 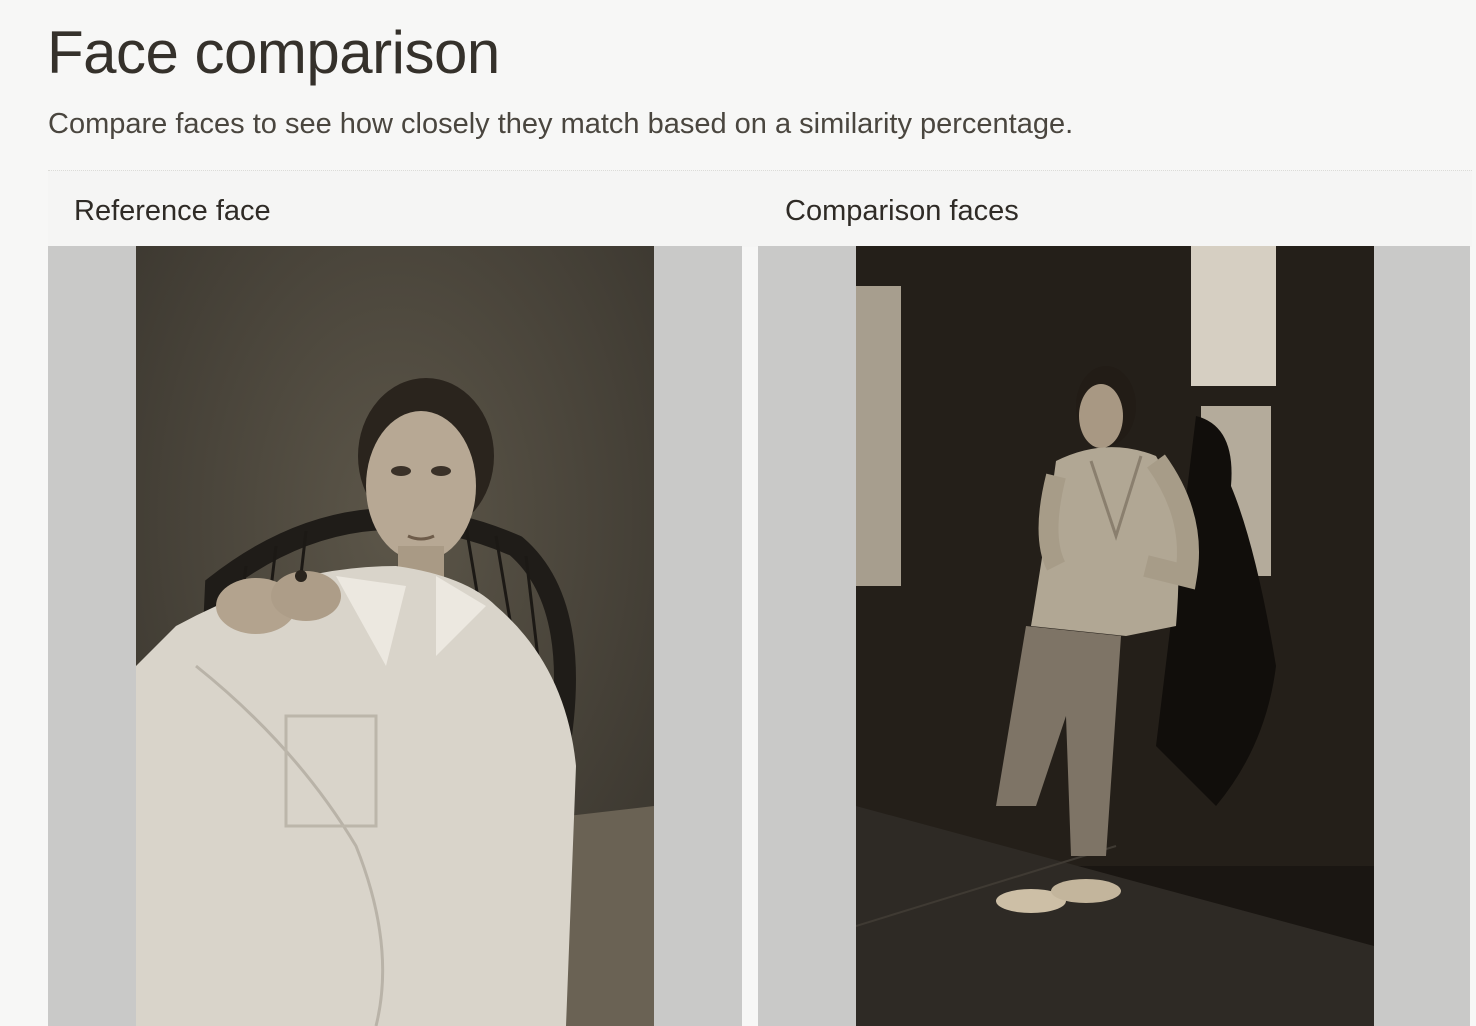 What do you see at coordinates (273, 52) in the screenshot?
I see `page-title: Face comparison` at bounding box center [273, 52].